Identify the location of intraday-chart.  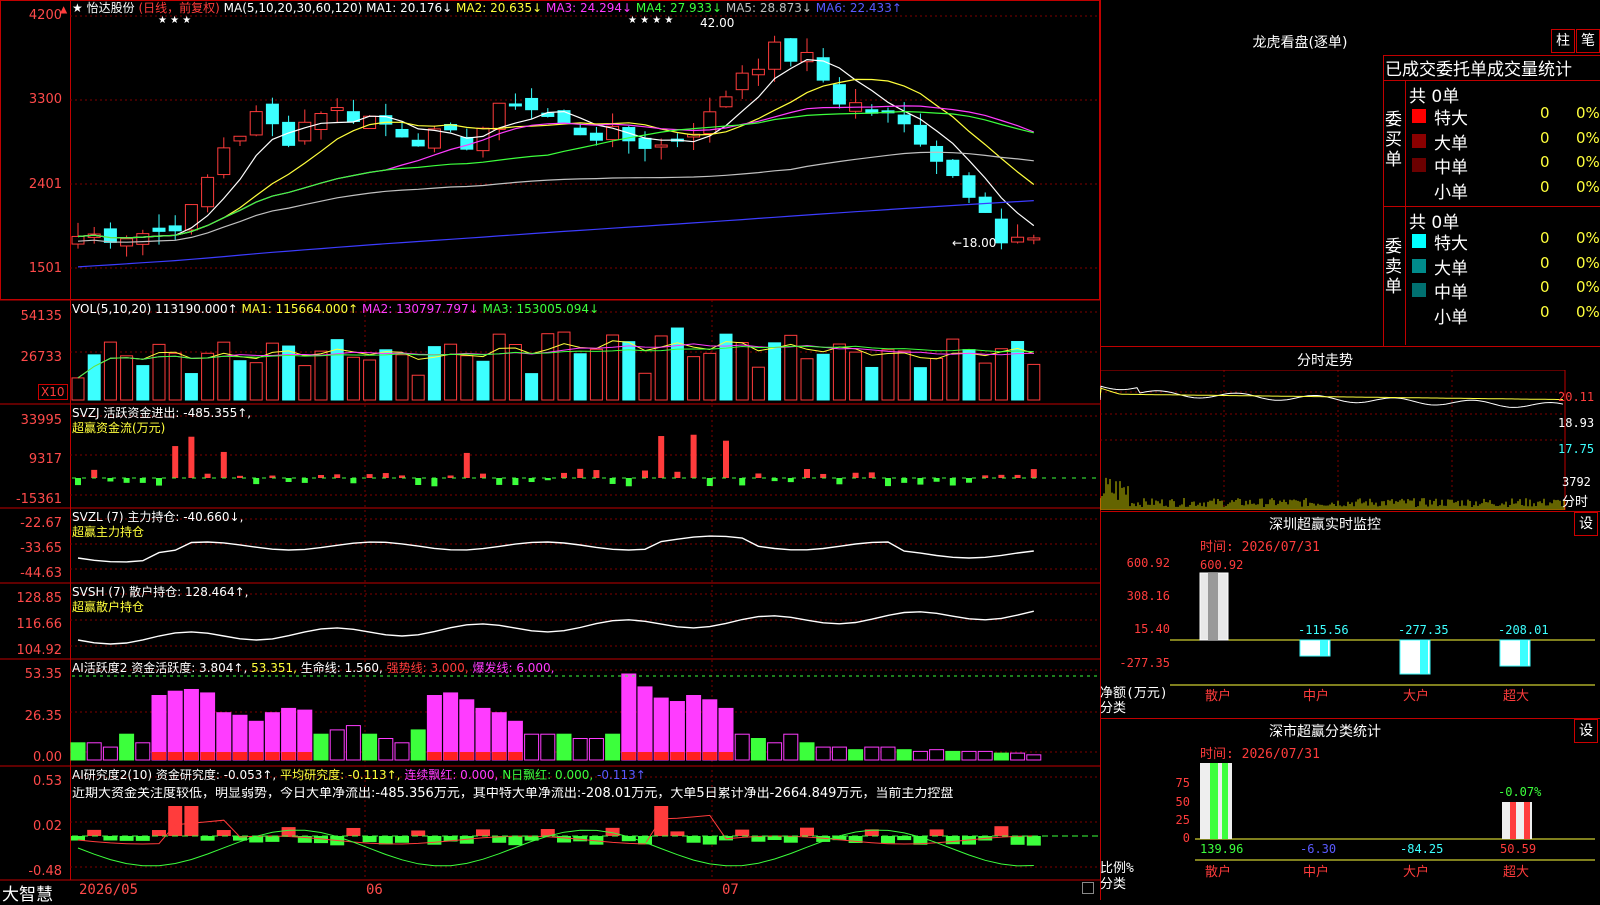
(1350, 440).